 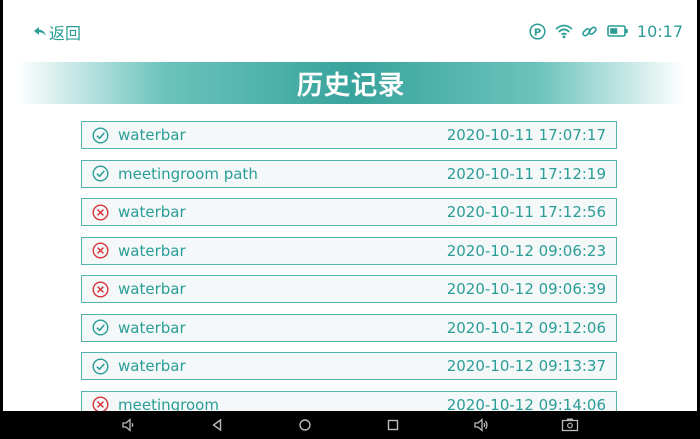 I want to click on history-row: waterbar 2020-10-12 09:06:23, so click(x=349, y=250).